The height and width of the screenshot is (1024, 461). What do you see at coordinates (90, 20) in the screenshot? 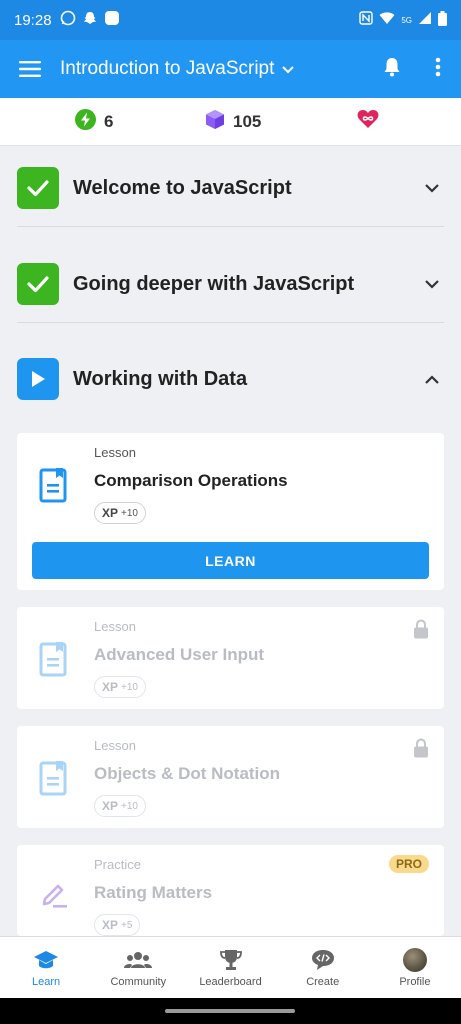
I see `snapchat-icon` at bounding box center [90, 20].